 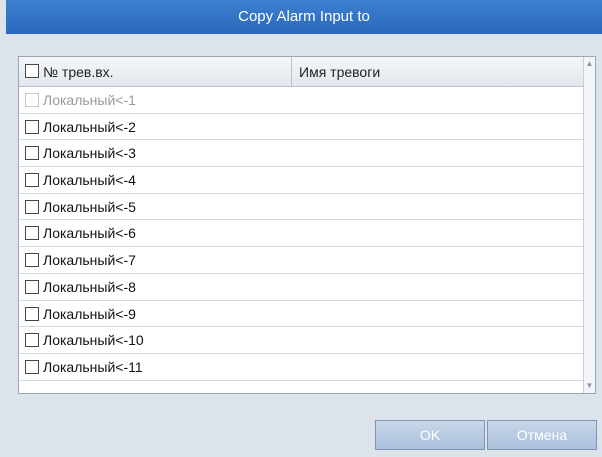 I want to click on select-all-checkbox, so click(x=32, y=71).